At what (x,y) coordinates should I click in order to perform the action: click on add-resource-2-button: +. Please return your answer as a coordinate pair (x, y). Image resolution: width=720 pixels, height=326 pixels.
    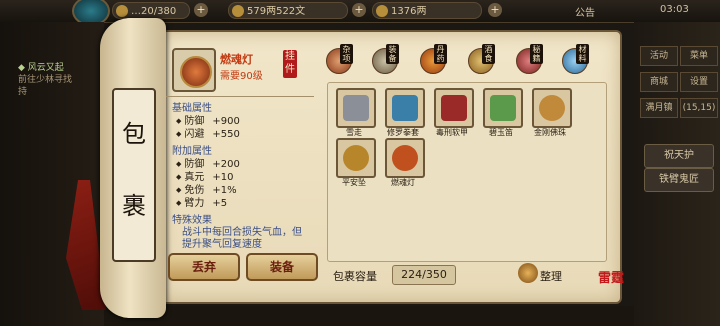
    Looking at the image, I should click on (359, 10).